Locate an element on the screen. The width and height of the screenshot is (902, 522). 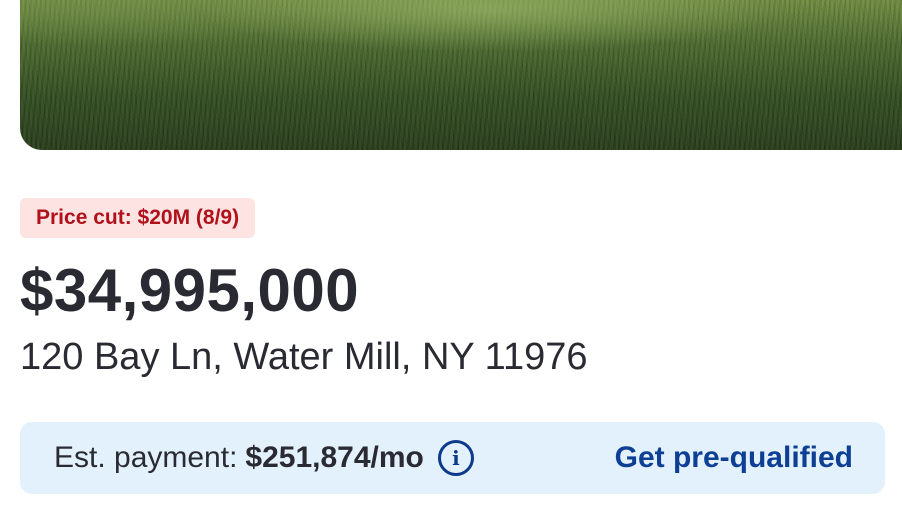
estimated-payment-amount: $251,874/mo is located at coordinates (334, 457).